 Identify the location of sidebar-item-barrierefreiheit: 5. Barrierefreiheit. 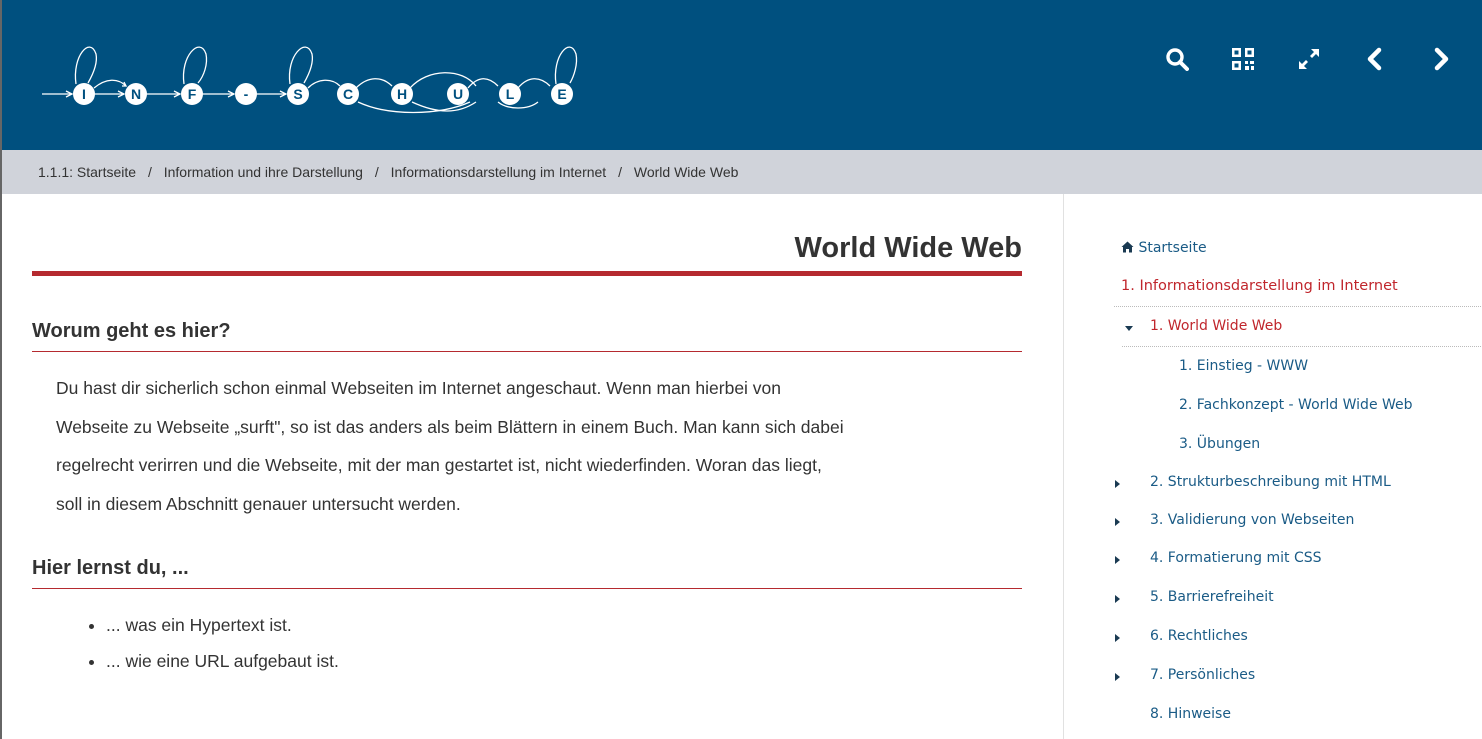
(1212, 597).